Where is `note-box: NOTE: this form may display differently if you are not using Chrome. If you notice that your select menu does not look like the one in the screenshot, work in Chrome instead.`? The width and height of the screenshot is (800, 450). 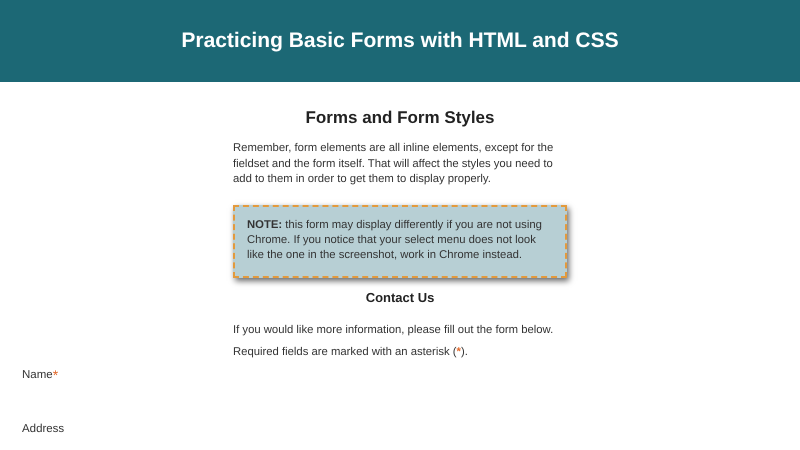
note-box: NOTE: this form may display differently if you are not using Chrome. If you notice that your select menu does not look like the one in the screenshot, work in Chrome instead. is located at coordinates (400, 241).